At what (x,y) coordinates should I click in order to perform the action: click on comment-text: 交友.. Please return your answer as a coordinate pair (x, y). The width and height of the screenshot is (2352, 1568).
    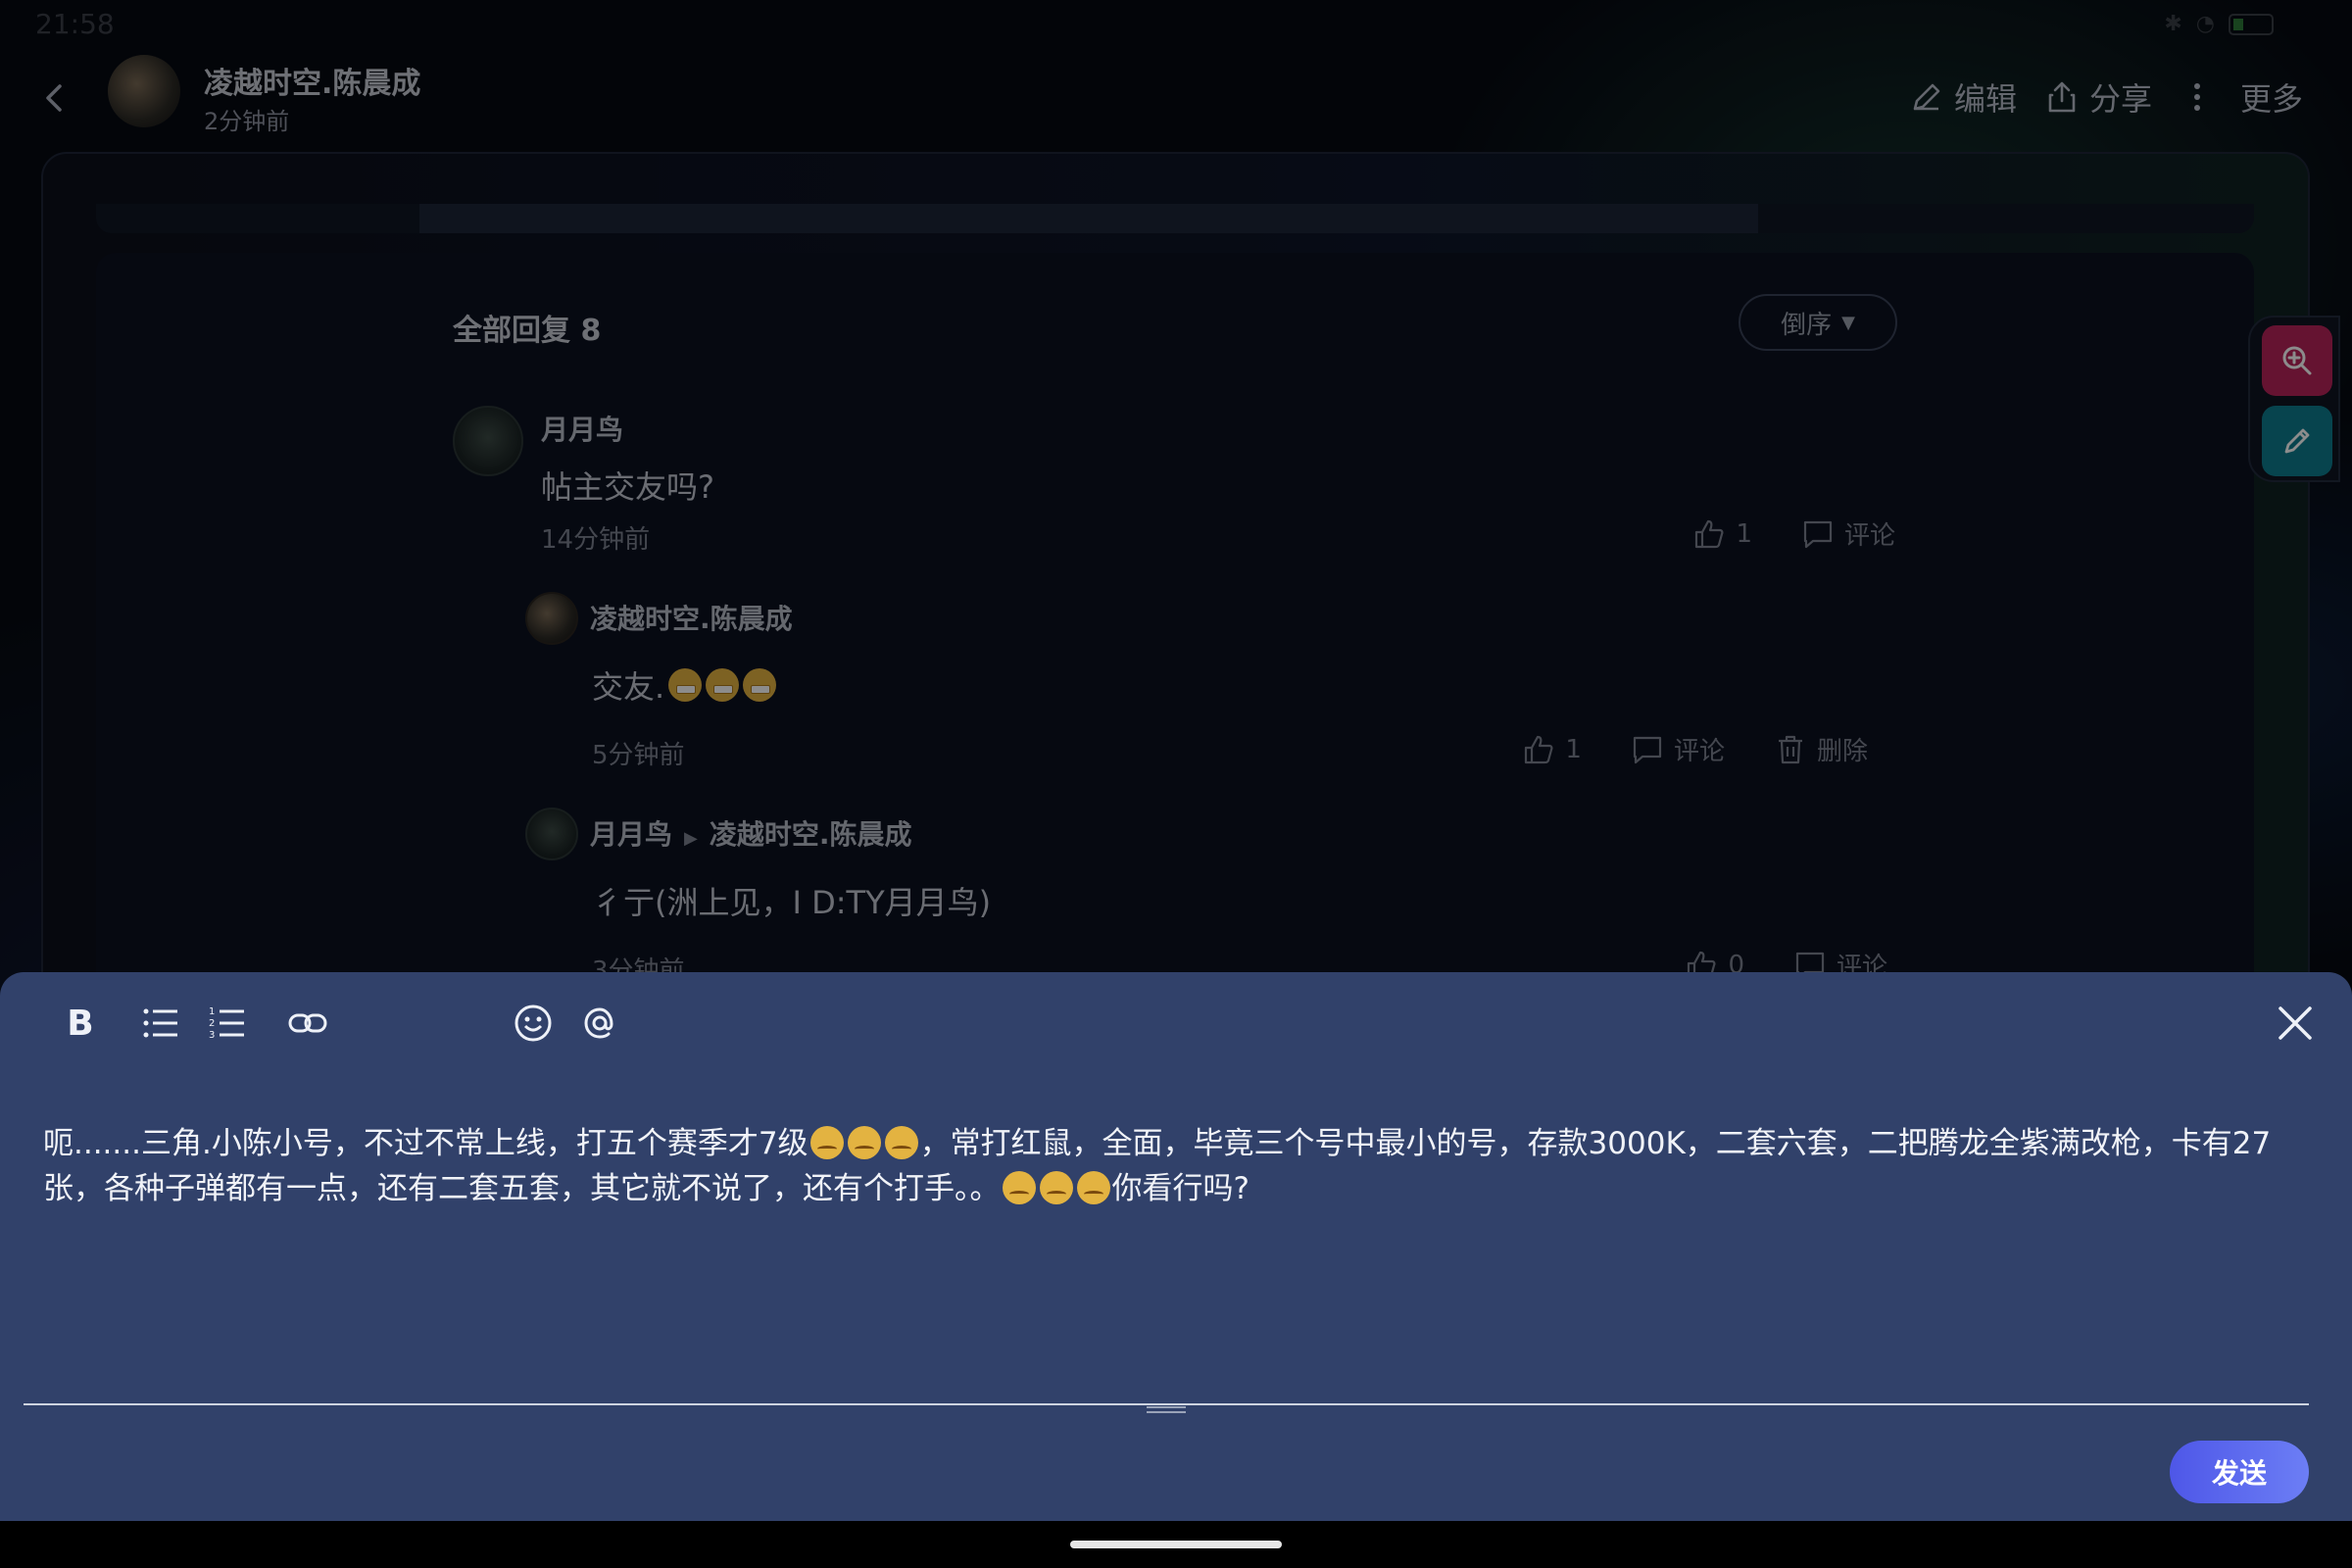
    Looking at the image, I should click on (684, 685).